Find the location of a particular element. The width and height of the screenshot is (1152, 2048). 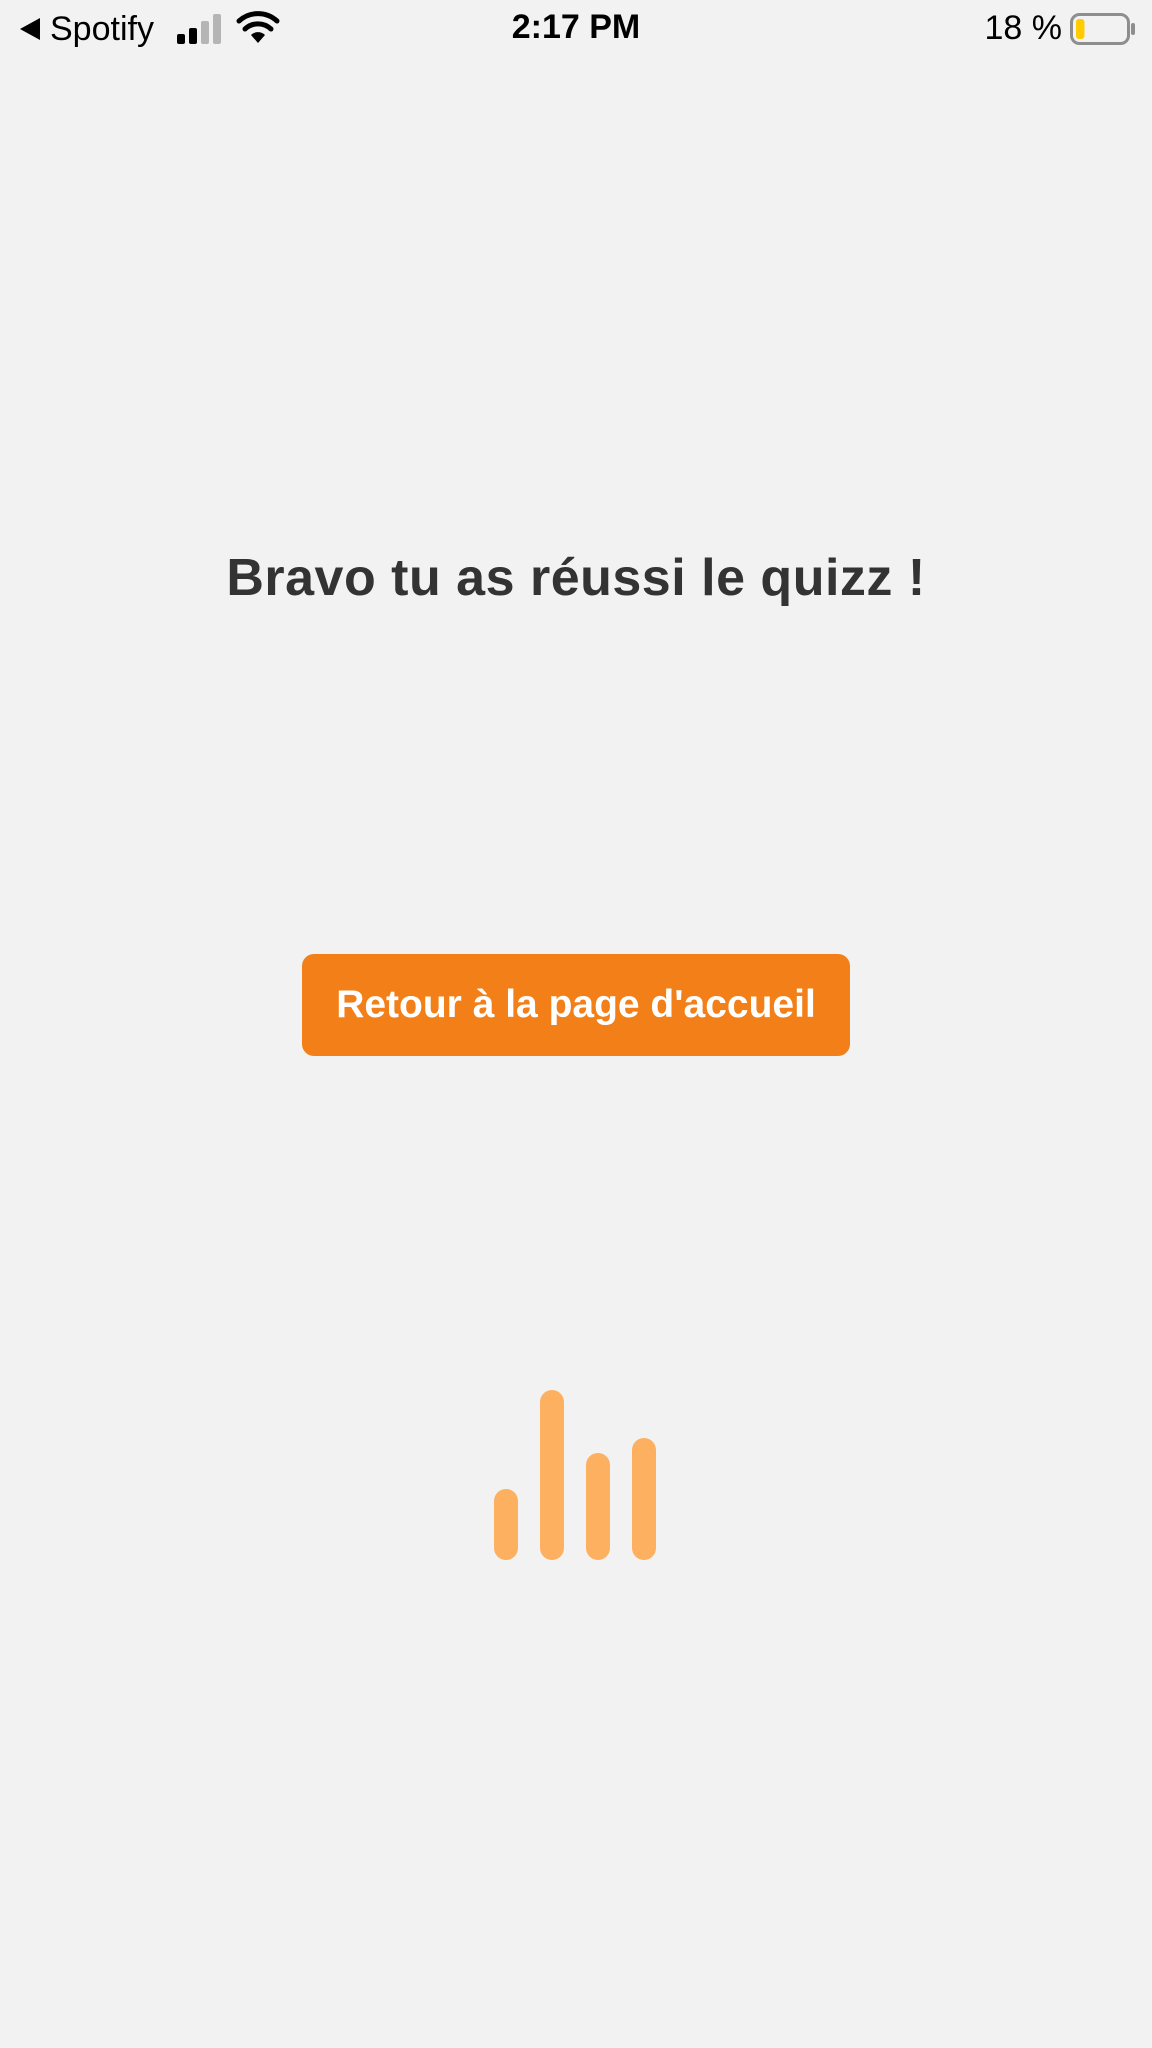

battery-percentage: 18 % is located at coordinates (1023, 28).